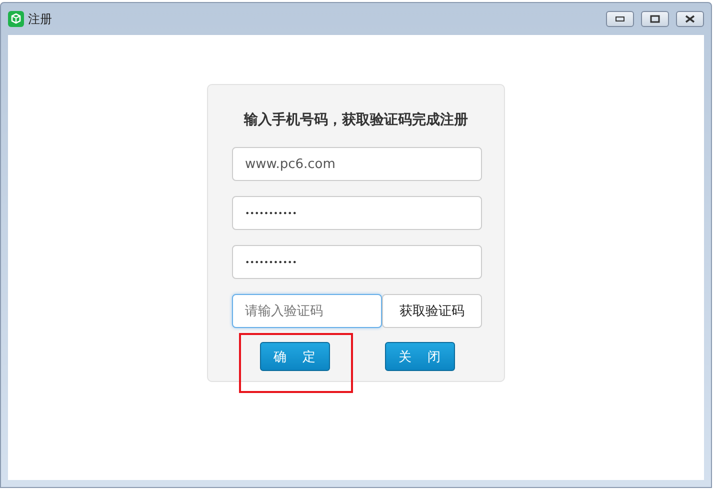 Image resolution: width=716 pixels, height=492 pixels. I want to click on minimize-icon, so click(620, 19).